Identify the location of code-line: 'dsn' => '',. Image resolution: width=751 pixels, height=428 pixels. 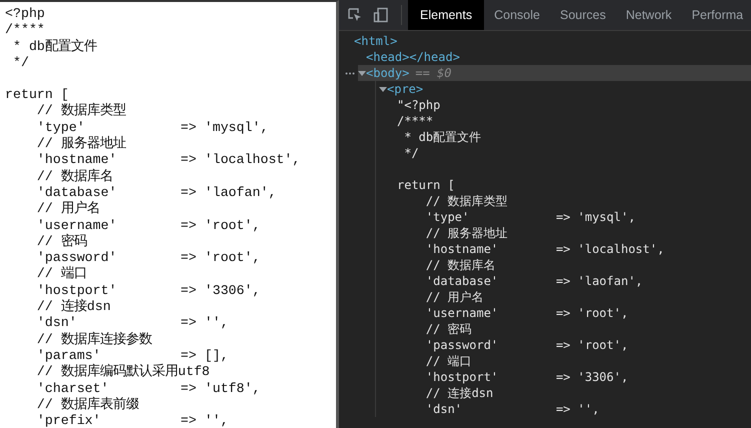
(132, 323).